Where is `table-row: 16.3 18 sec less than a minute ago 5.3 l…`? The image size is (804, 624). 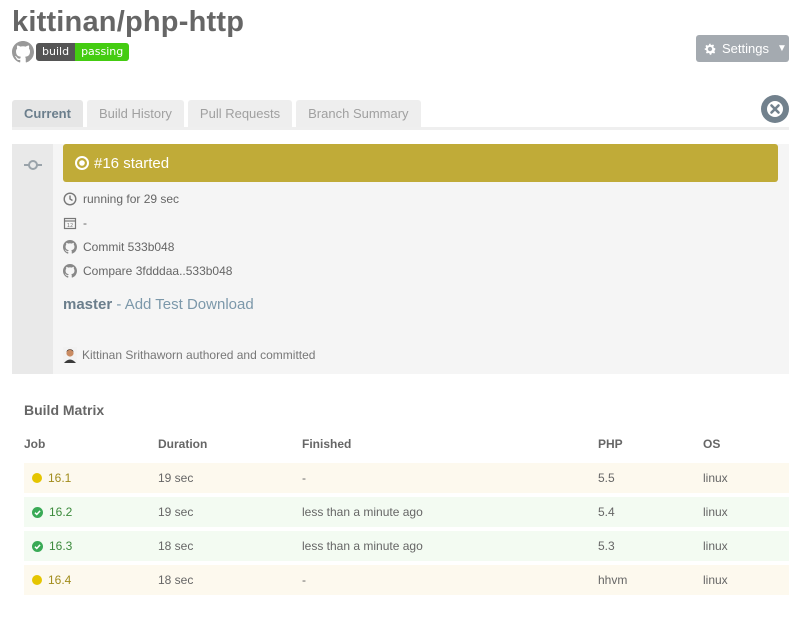 table-row: 16.3 18 sec less than a minute ago 5.3 l… is located at coordinates (406, 546).